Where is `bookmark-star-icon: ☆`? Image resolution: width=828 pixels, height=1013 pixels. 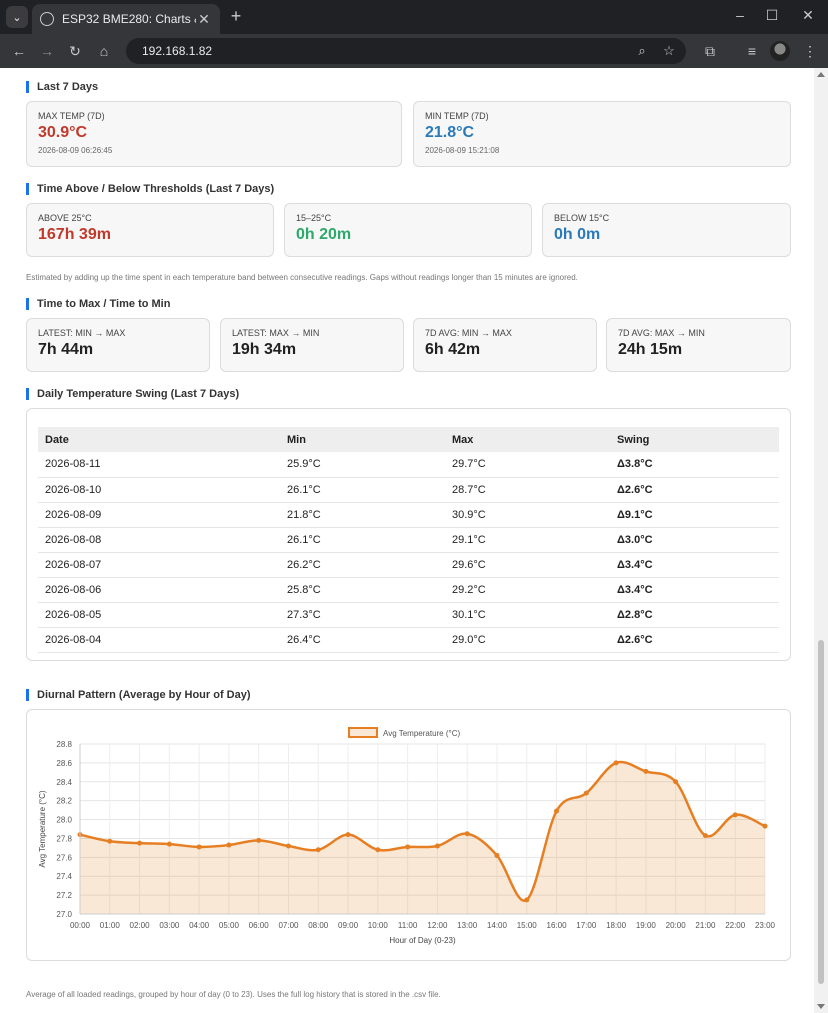
bookmark-star-icon: ☆ is located at coordinates (669, 51).